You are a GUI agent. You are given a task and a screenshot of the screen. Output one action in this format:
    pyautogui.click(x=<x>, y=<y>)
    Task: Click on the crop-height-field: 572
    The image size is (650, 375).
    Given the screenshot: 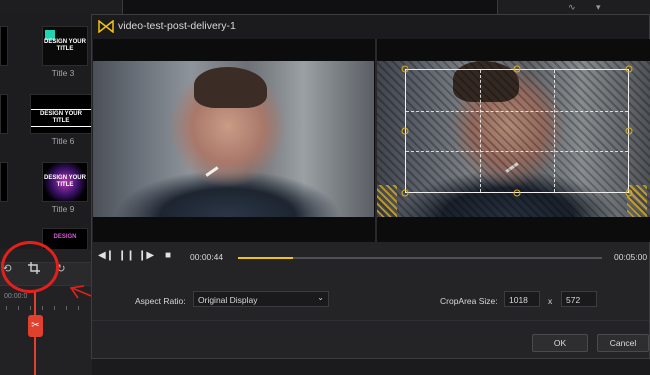 What is the action you would take?
    pyautogui.click(x=579, y=299)
    